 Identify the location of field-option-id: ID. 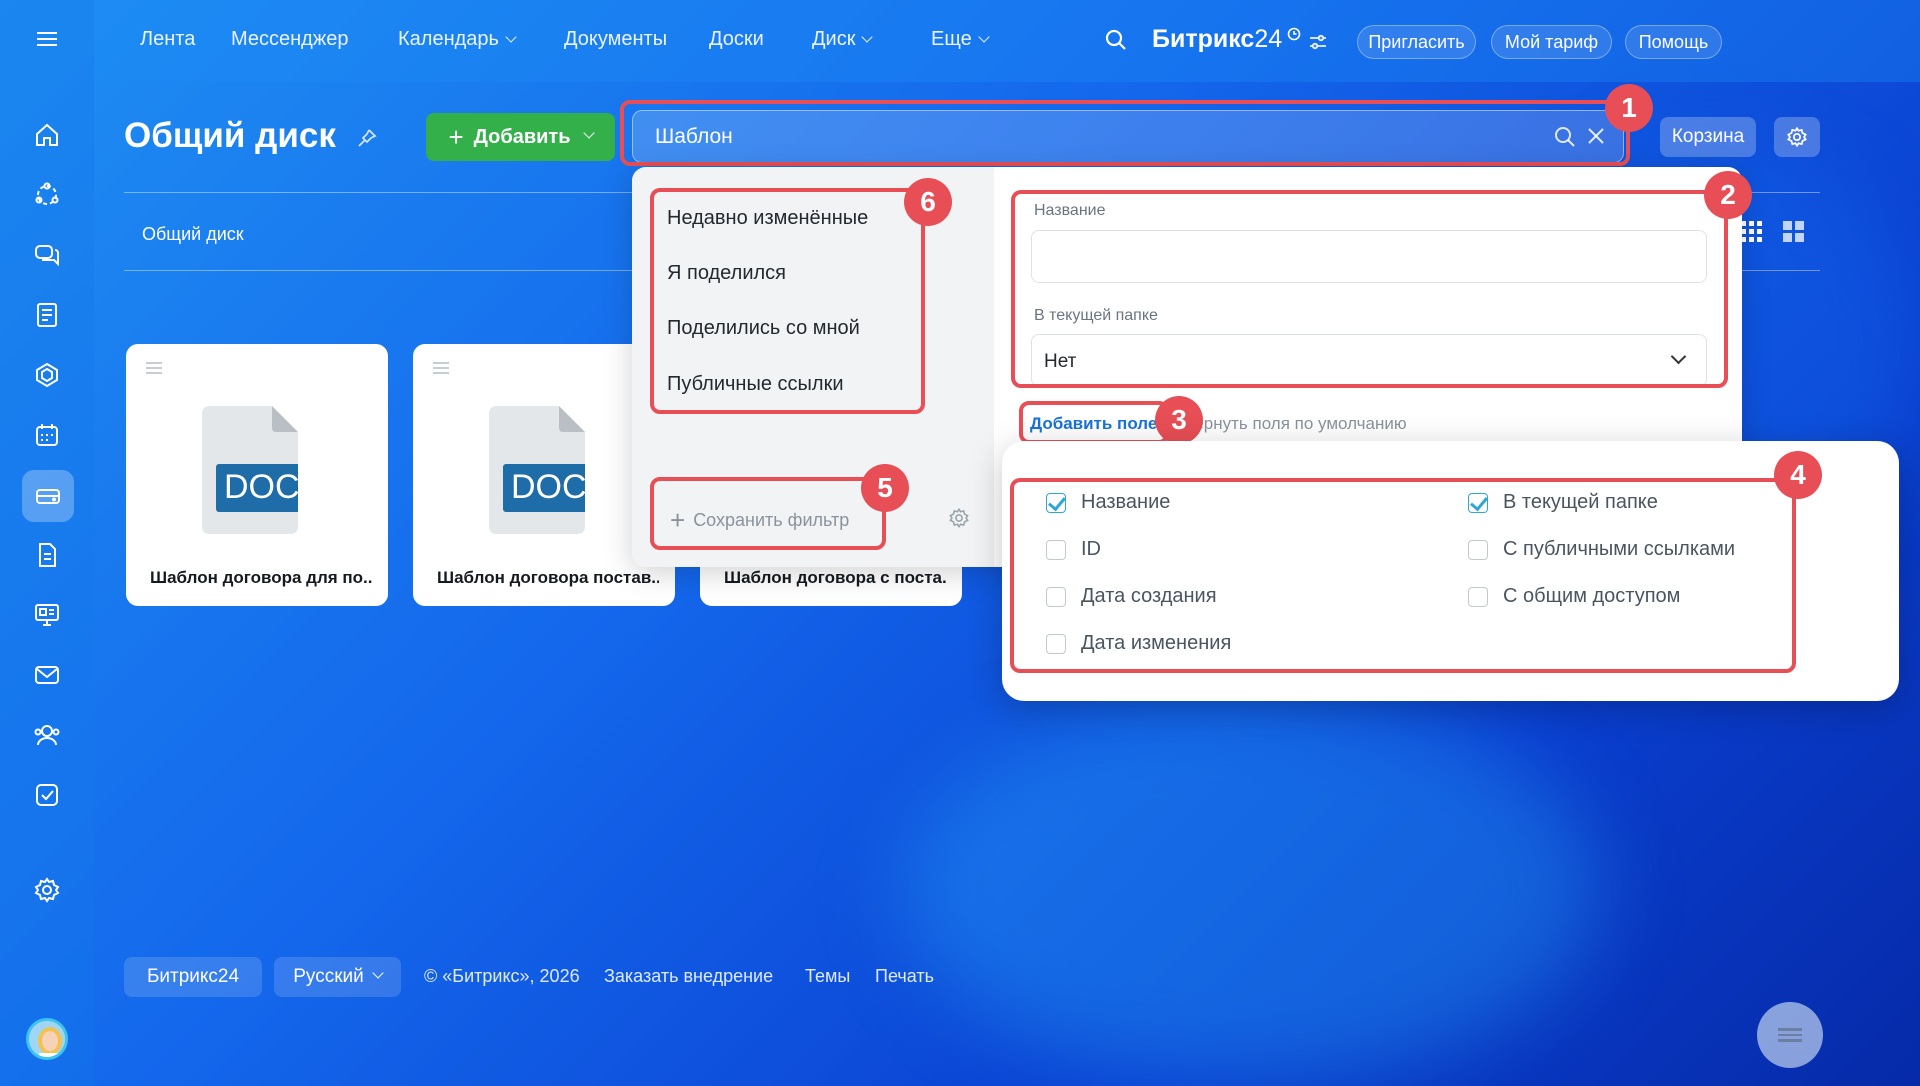
(1073, 549).